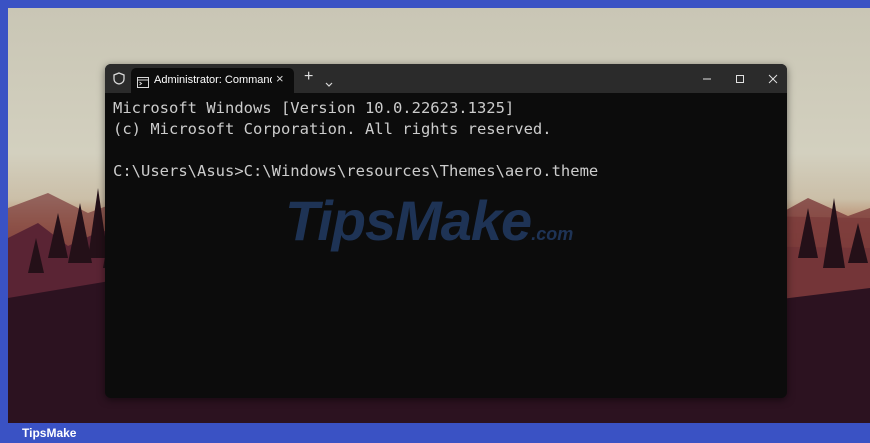  Describe the element at coordinates (49, 433) in the screenshot. I see `footer-brand: TipsMake` at that location.